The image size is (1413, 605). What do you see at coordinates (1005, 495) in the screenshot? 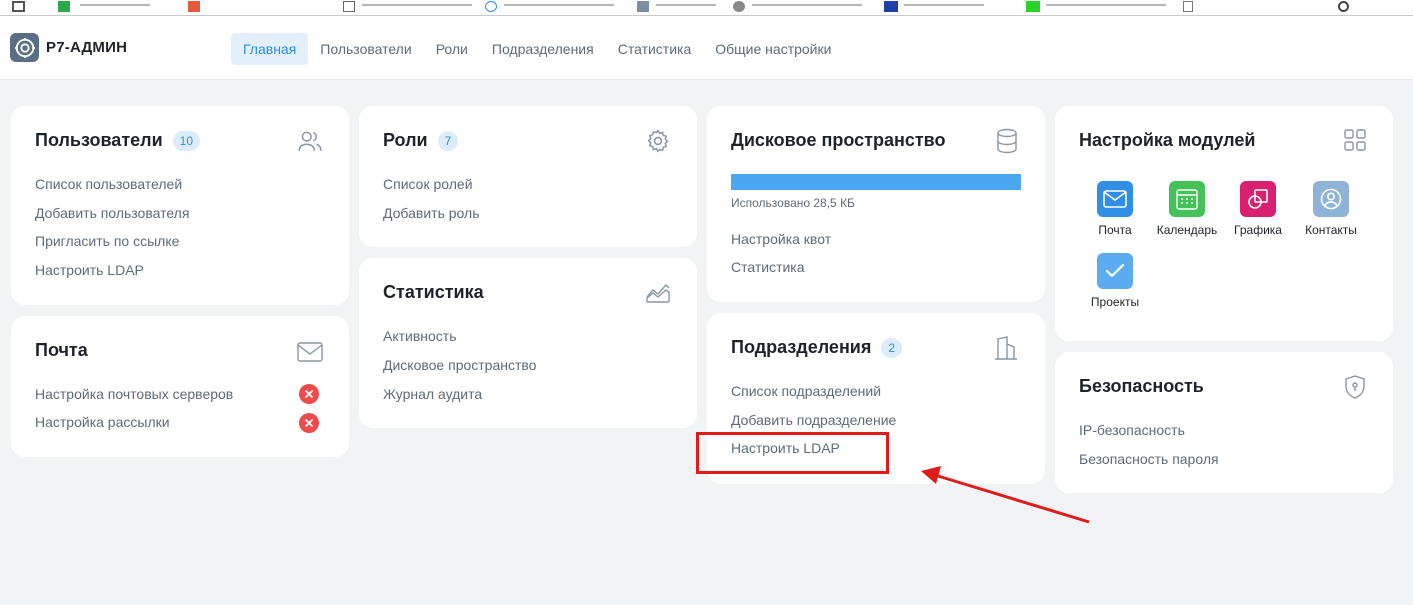
I see `annotation-arrow` at bounding box center [1005, 495].